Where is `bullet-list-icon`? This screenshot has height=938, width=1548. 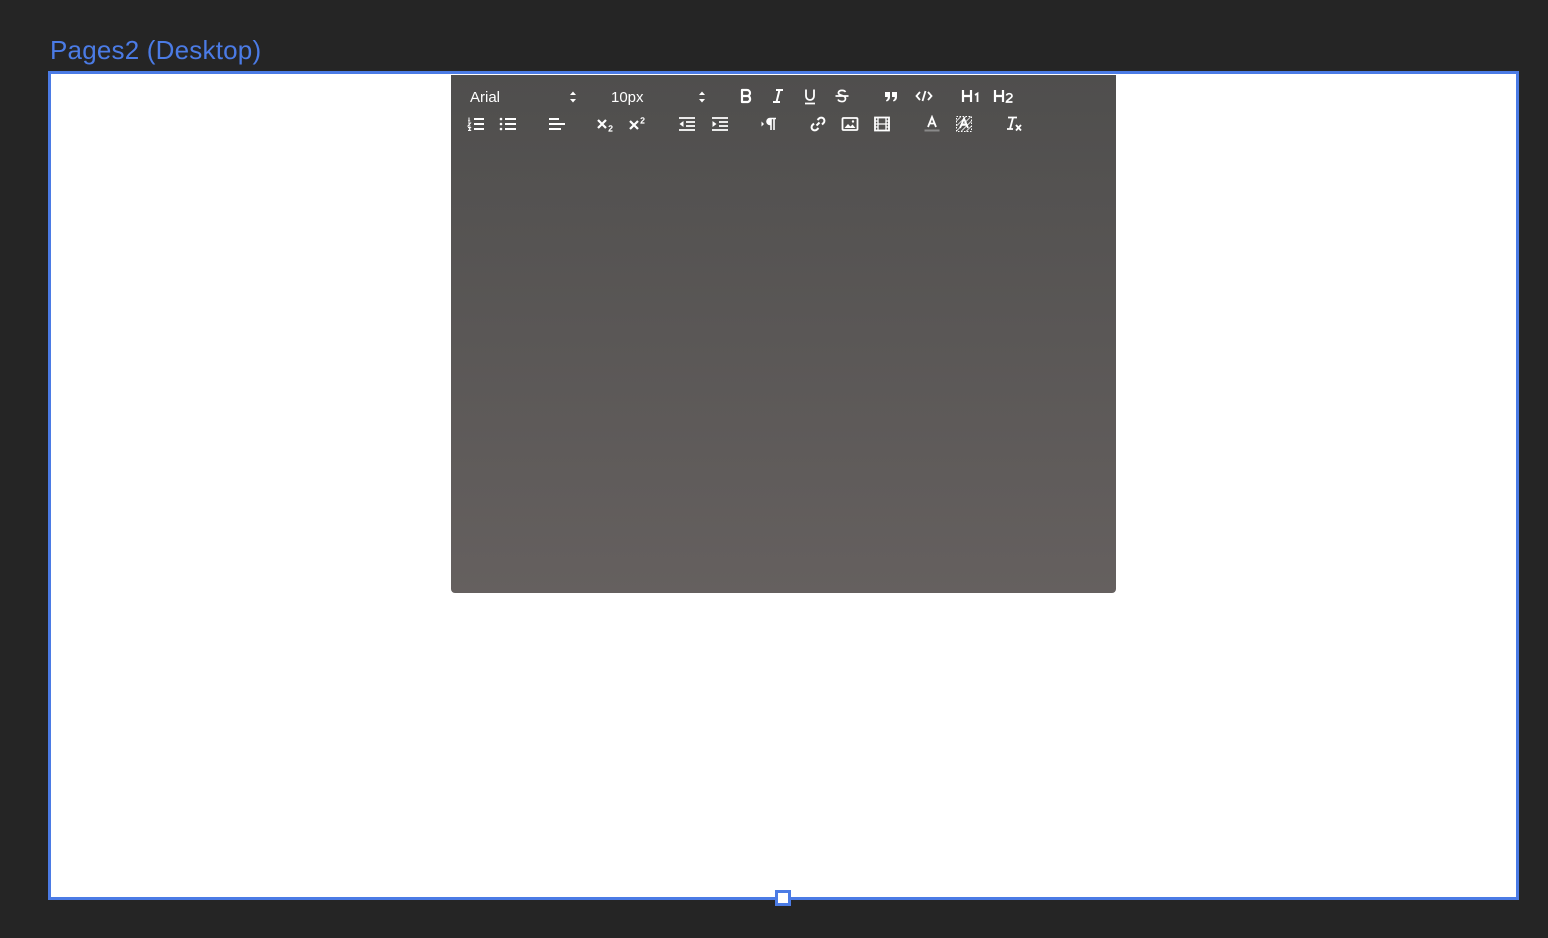 bullet-list-icon is located at coordinates (507, 124).